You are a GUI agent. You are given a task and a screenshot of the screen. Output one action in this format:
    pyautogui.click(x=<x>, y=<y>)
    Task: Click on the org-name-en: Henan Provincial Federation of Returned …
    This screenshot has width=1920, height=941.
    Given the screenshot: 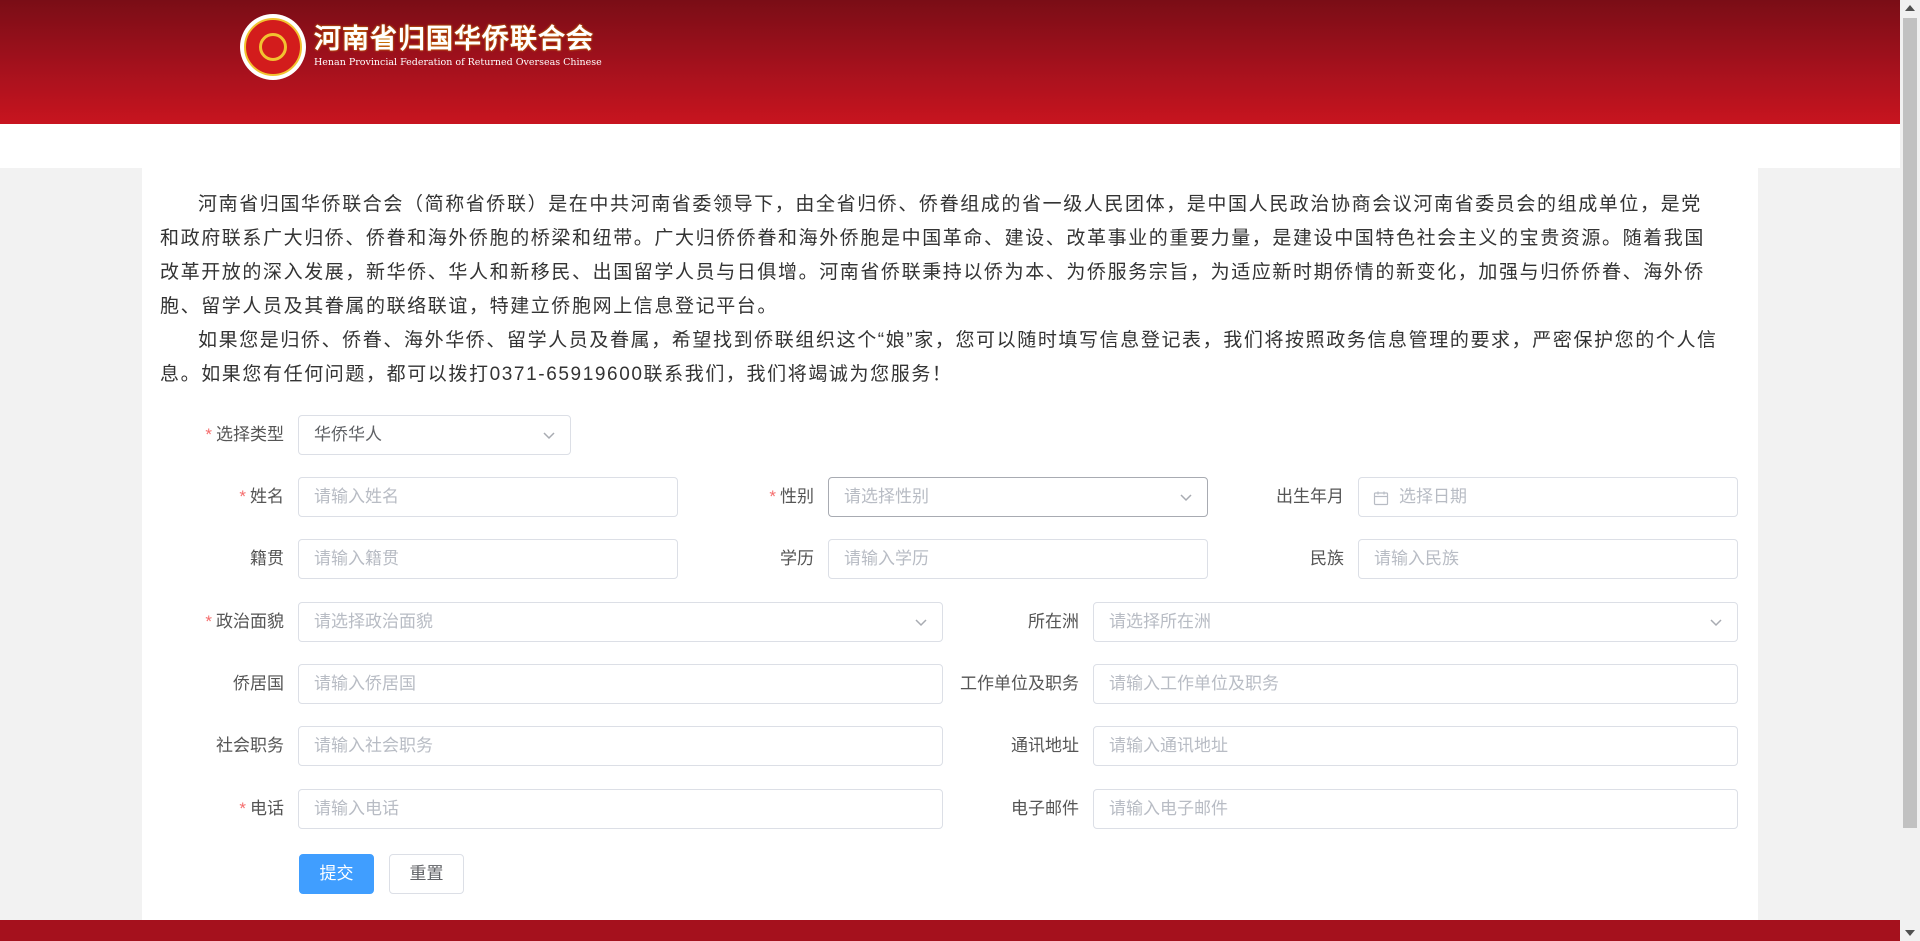 What is the action you would take?
    pyautogui.click(x=458, y=62)
    